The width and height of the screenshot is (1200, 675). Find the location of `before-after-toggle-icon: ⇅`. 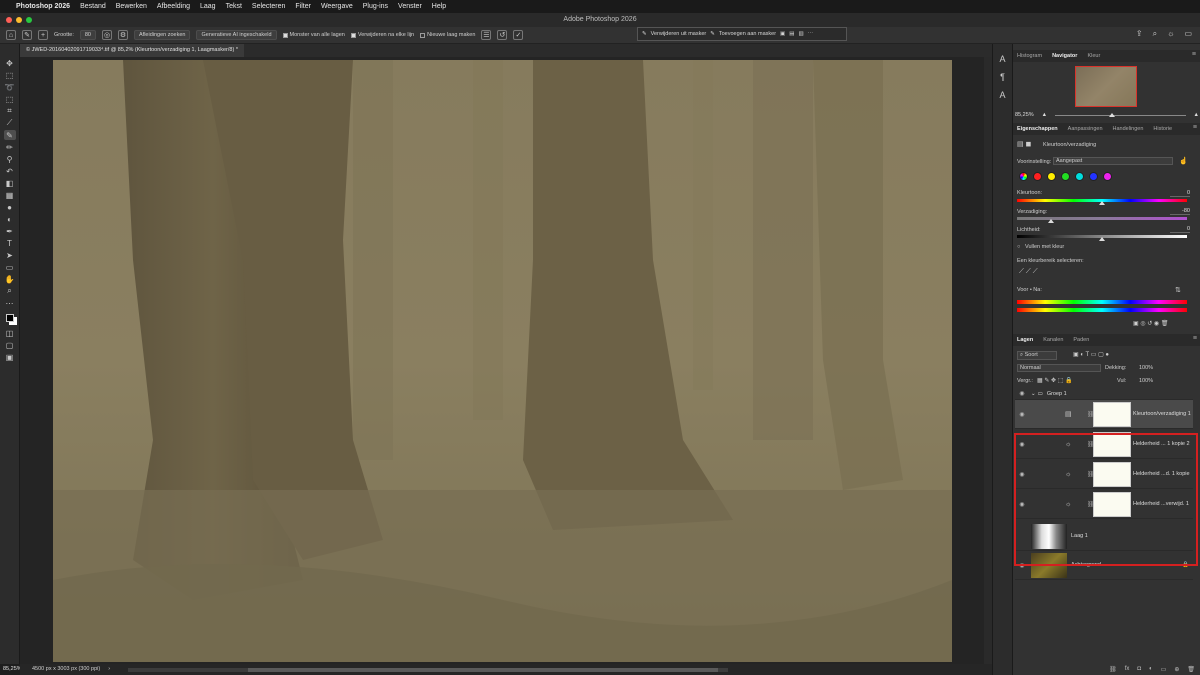

before-after-toggle-icon: ⇅ is located at coordinates (1178, 290).